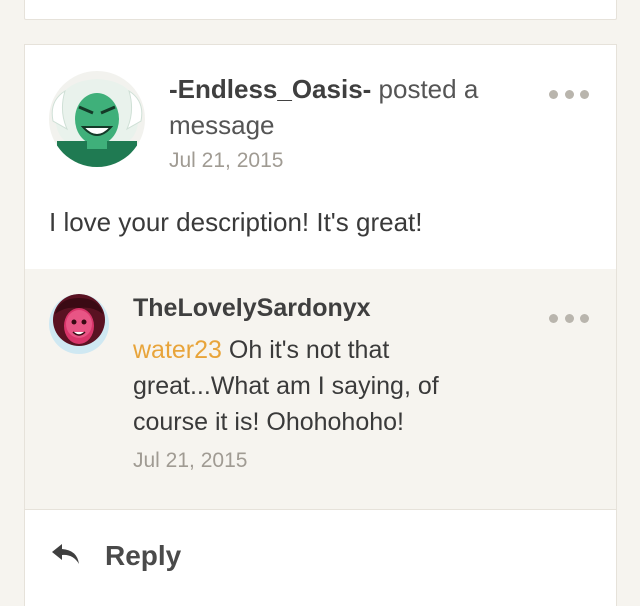  Describe the element at coordinates (66, 556) in the screenshot. I see `reply-arrow-icon` at that location.